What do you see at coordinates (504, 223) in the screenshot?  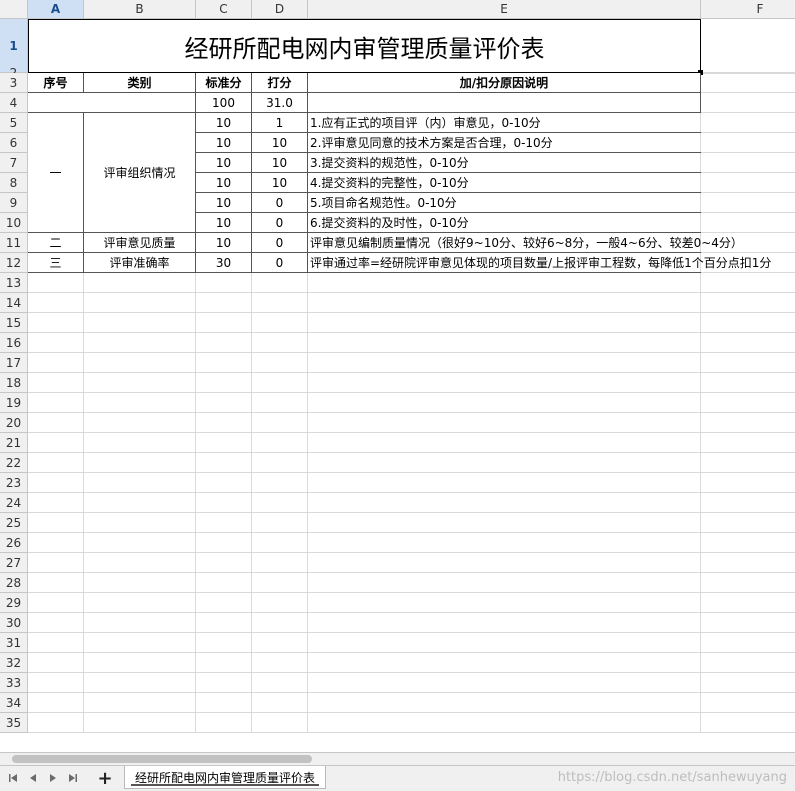 I see `item-reason: 6.提交资料的及时性，0-10分` at bounding box center [504, 223].